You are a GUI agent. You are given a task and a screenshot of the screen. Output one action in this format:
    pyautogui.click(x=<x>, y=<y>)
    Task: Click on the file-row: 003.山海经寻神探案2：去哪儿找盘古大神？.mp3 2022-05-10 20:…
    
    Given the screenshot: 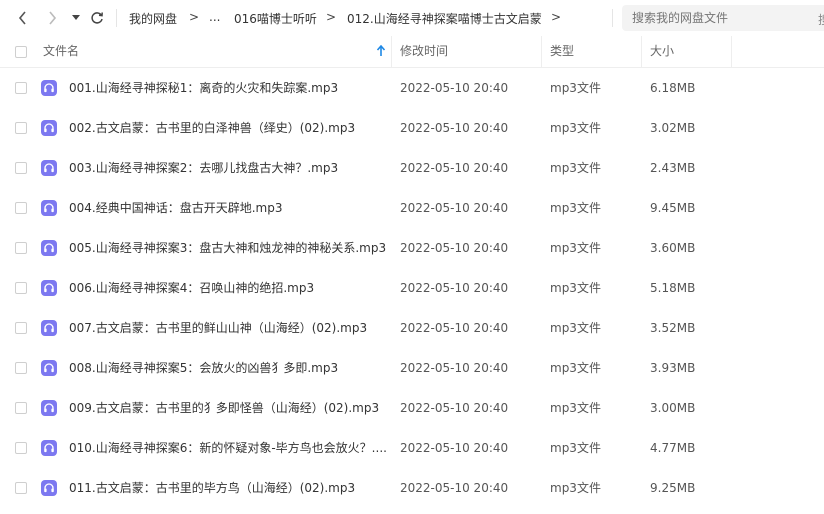 What is the action you would take?
    pyautogui.click(x=412, y=168)
    